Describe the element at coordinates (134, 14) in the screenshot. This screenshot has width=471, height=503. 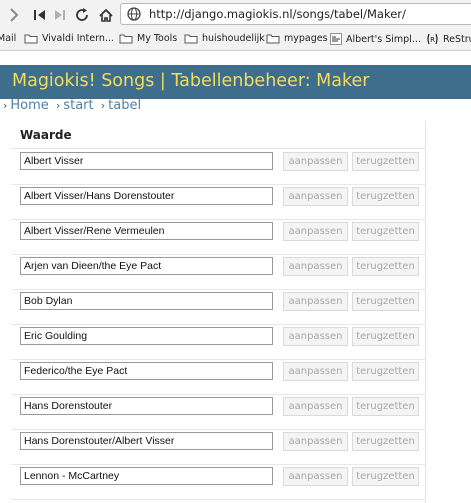
I see `globe-icon` at that location.